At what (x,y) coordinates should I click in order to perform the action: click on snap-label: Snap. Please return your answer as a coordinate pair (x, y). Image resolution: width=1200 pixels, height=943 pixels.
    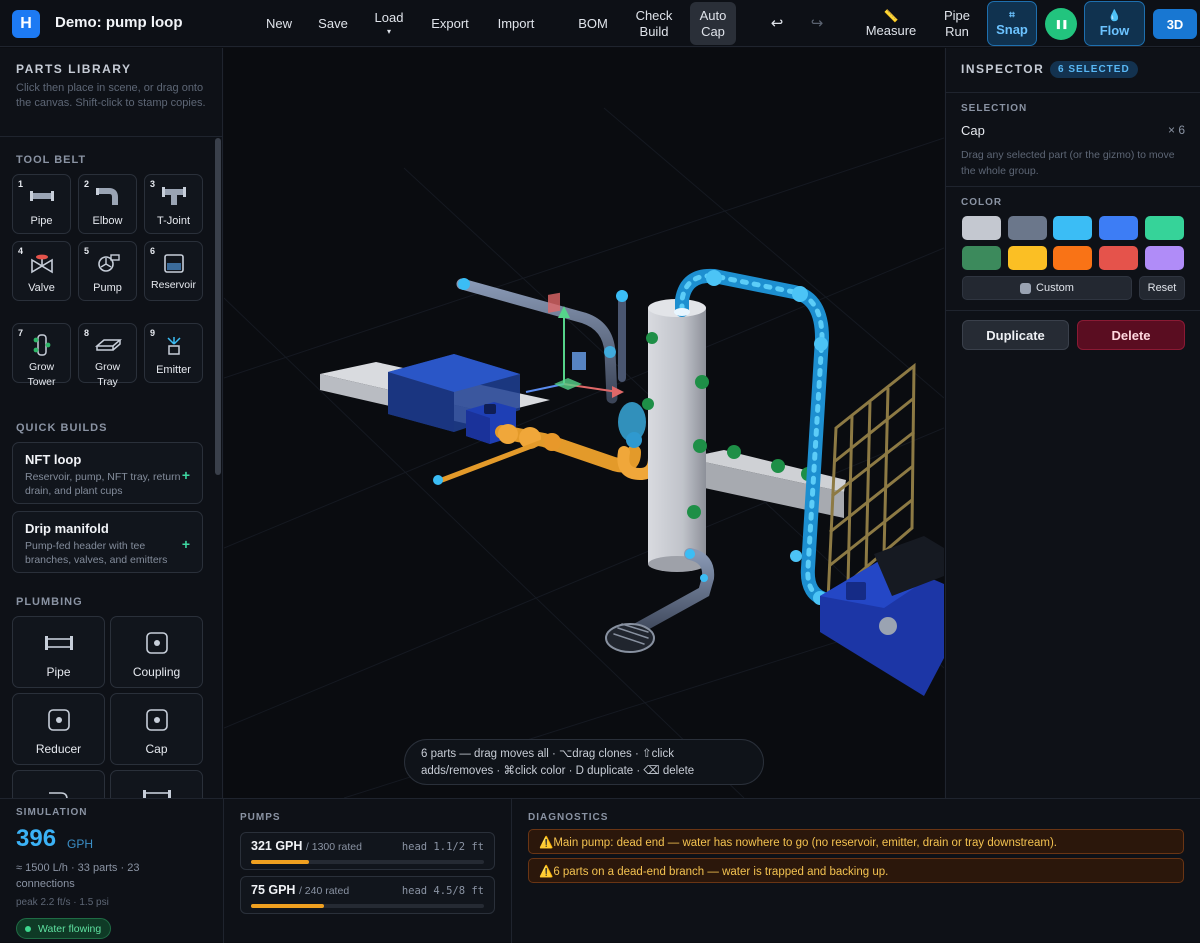
    Looking at the image, I should click on (1012, 29).